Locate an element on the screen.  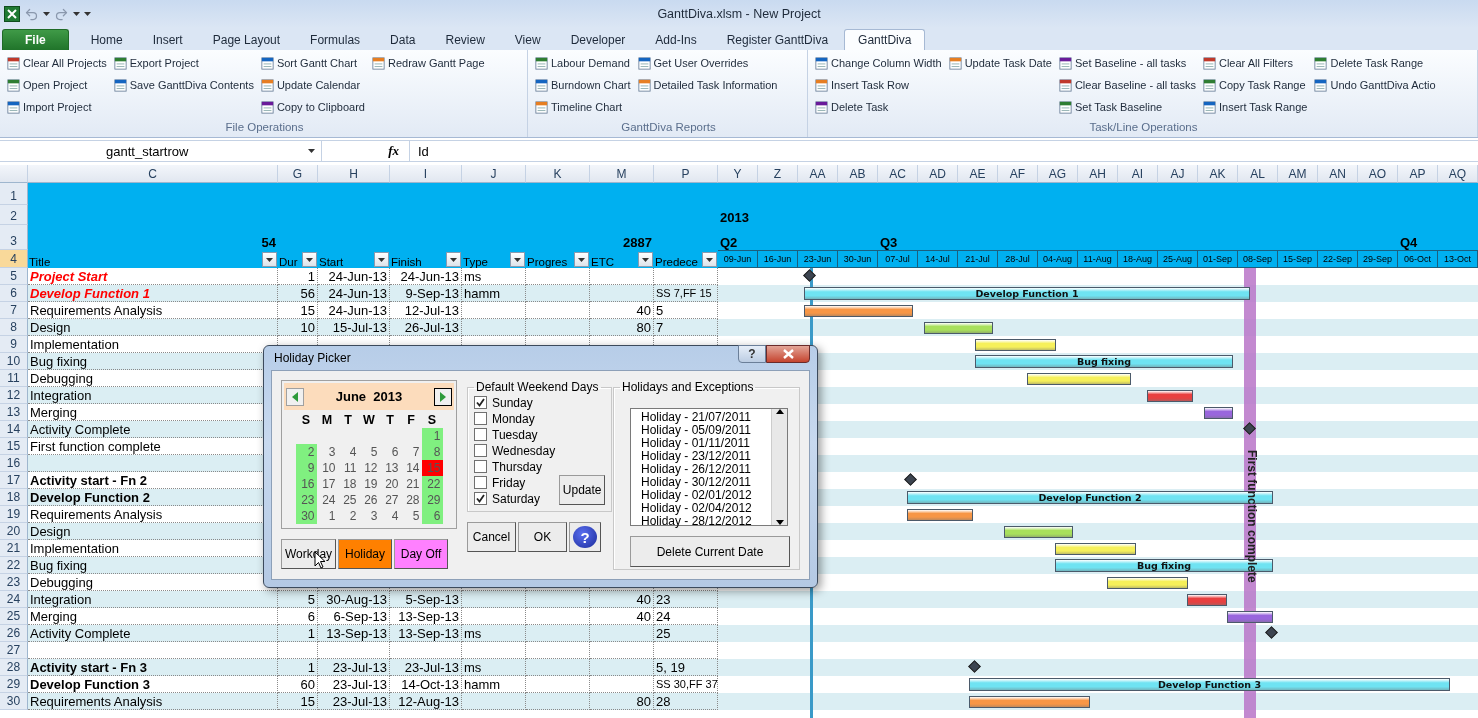
ribbon-button: Insert Task Row is located at coordinates (878, 85).